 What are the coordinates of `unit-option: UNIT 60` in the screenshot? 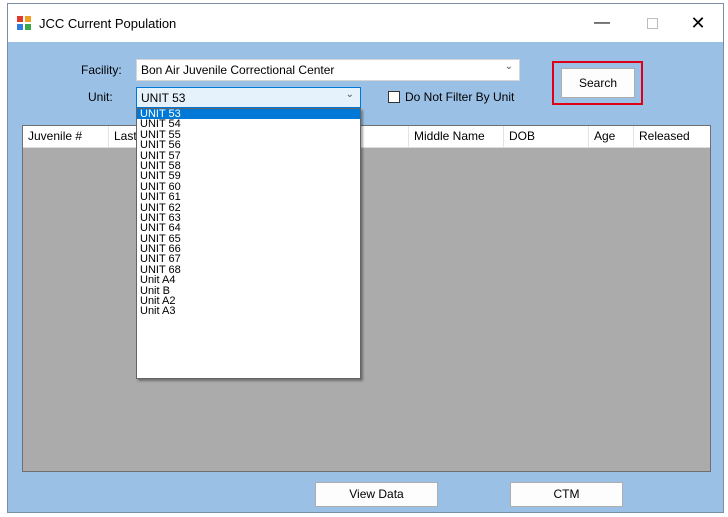 It's located at (248, 187).